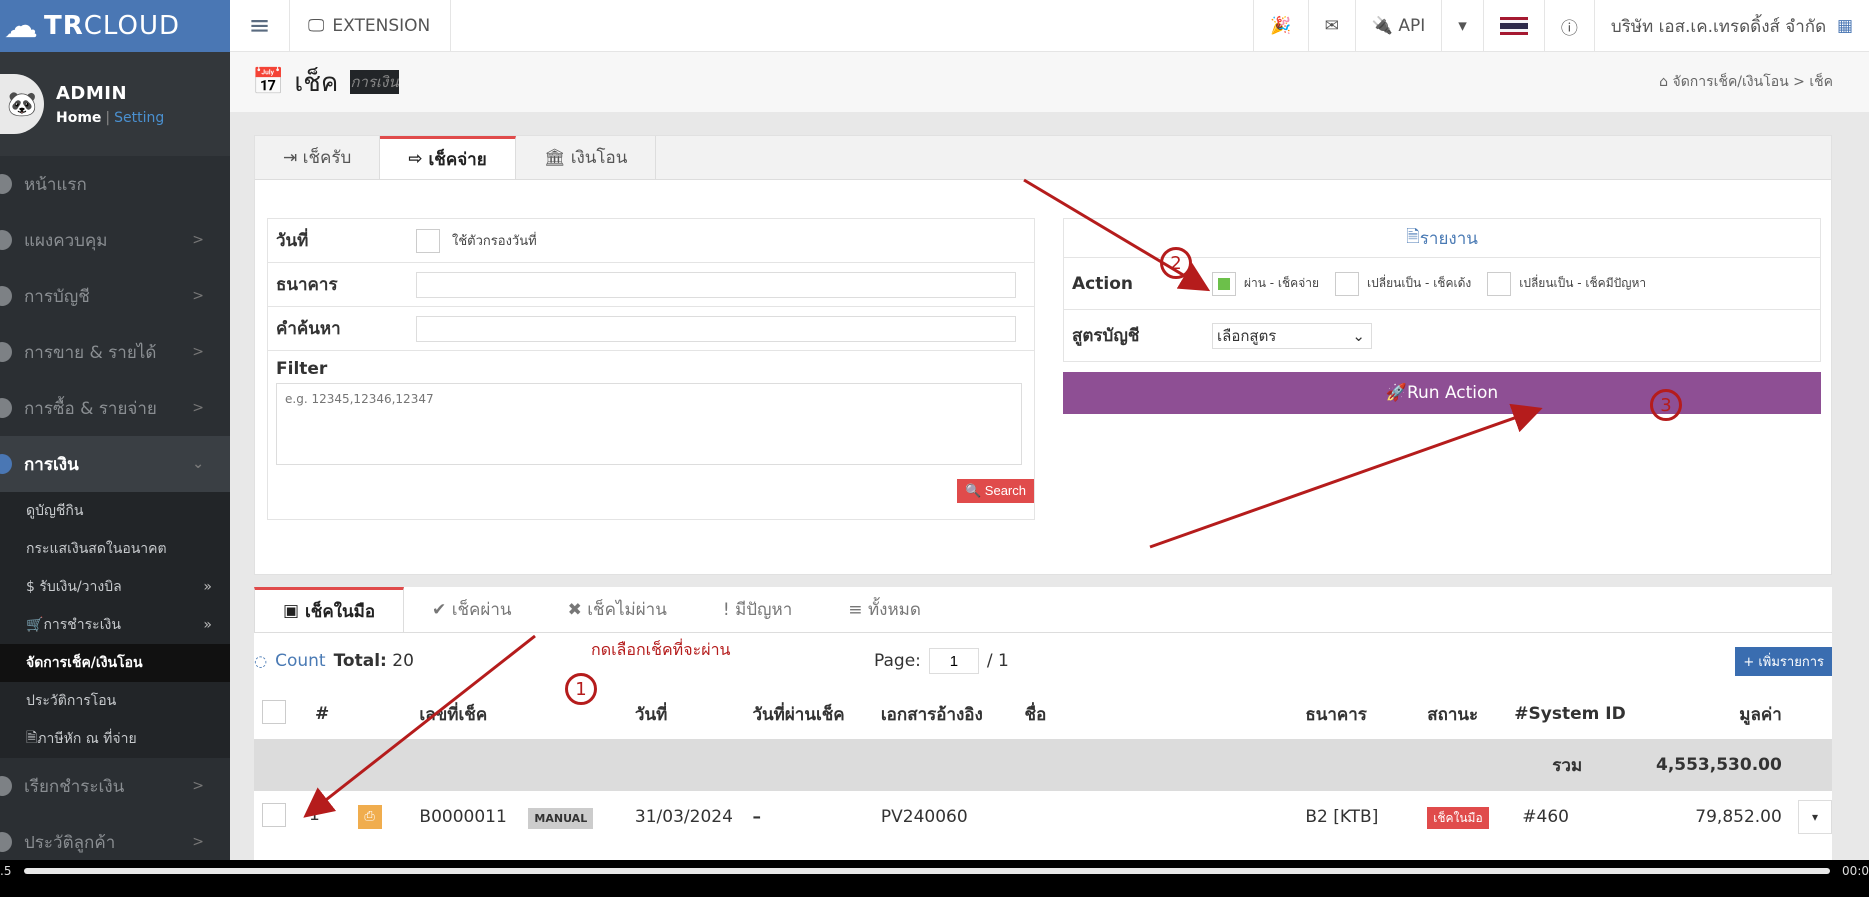 Image resolution: width=1869 pixels, height=897 pixels. Describe the element at coordinates (115, 701) in the screenshot. I see `subnav-item: ประวัติการโอน` at that location.